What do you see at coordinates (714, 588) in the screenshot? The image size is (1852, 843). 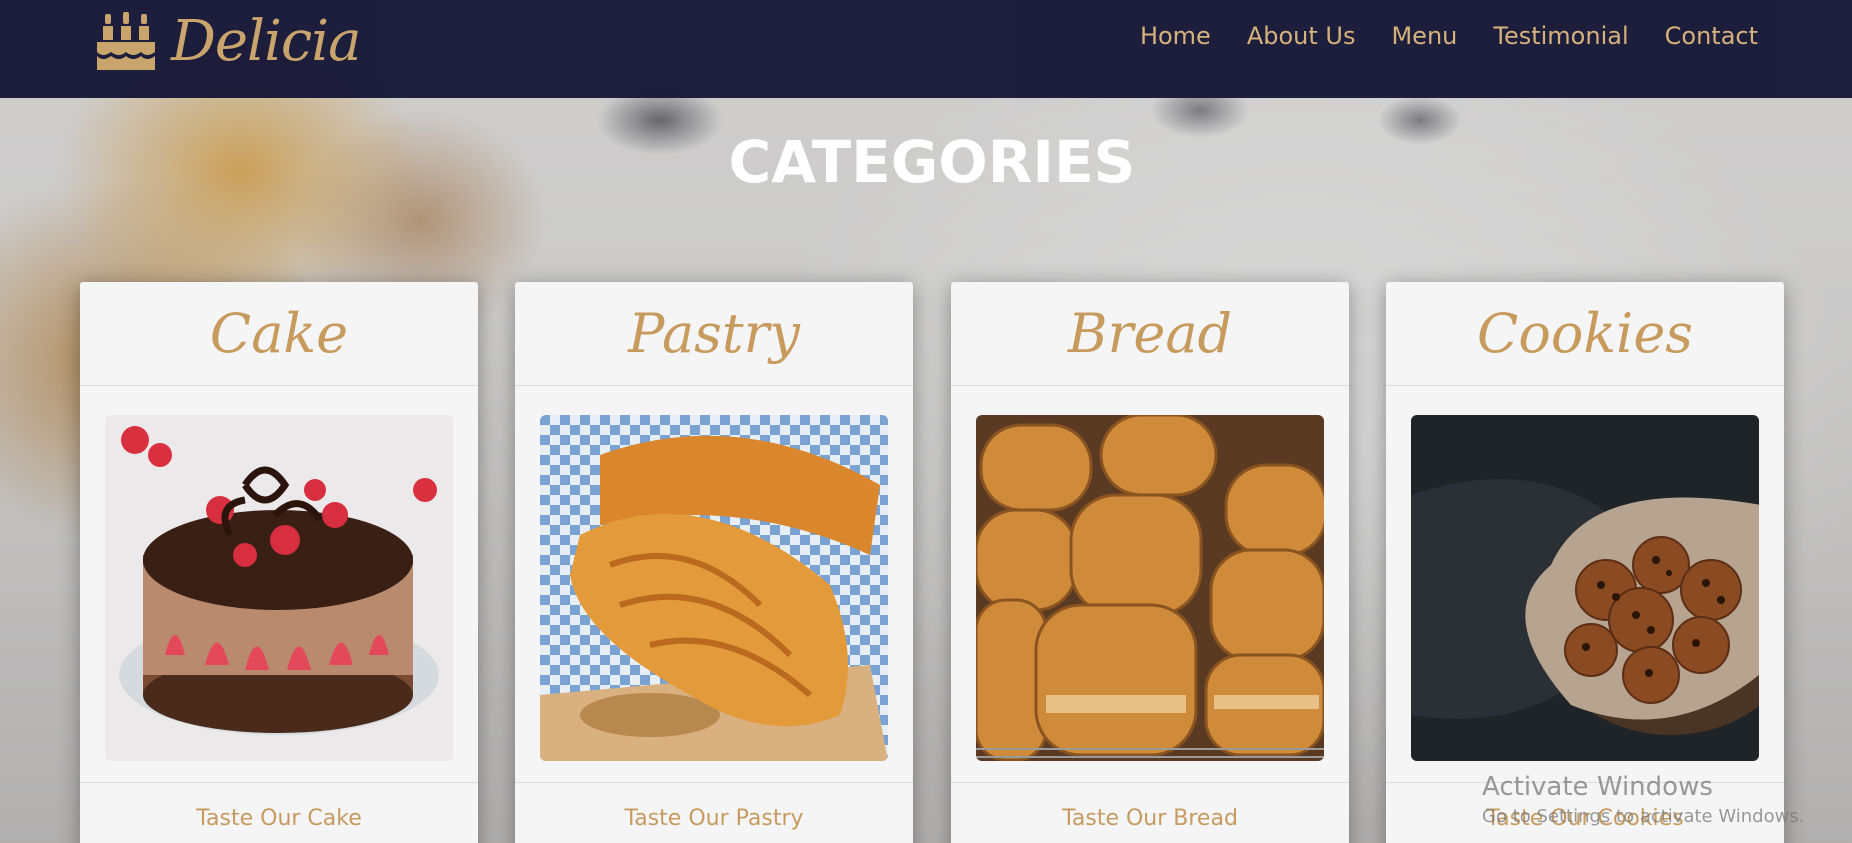 I see `pastry-image` at bounding box center [714, 588].